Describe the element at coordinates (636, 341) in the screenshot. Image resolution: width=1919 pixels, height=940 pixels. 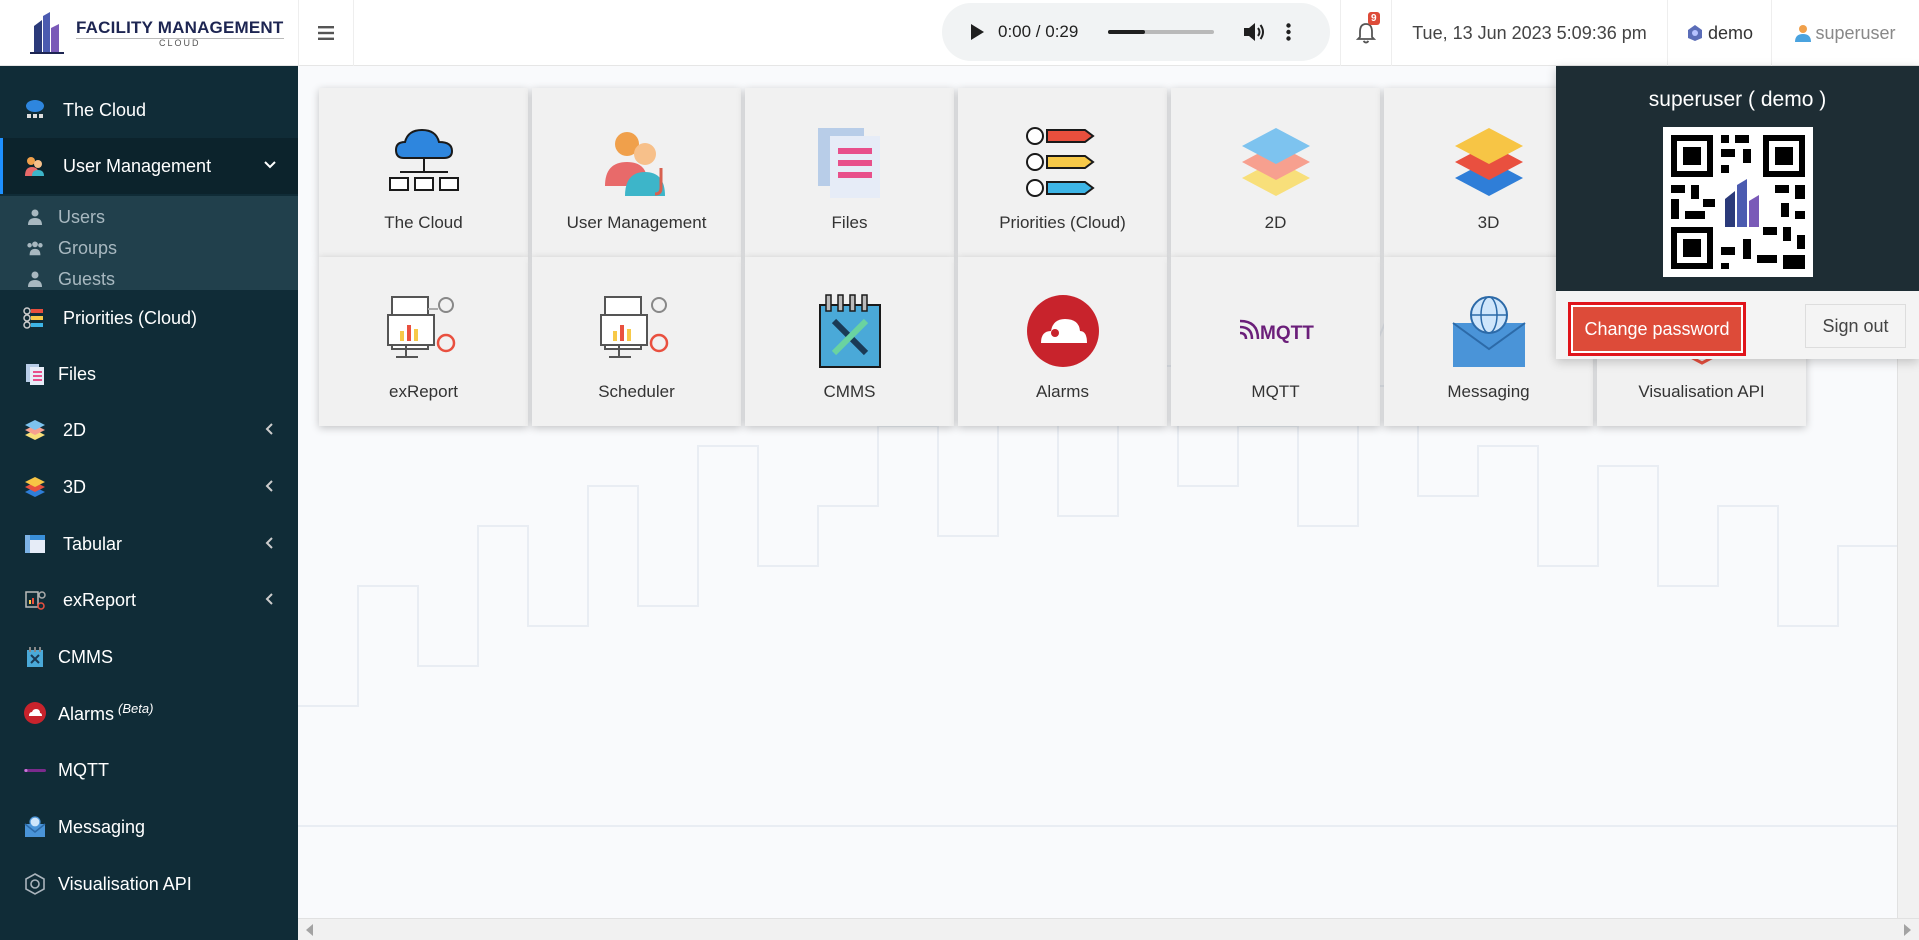
I see `tile-scheduler: Scheduler` at that location.